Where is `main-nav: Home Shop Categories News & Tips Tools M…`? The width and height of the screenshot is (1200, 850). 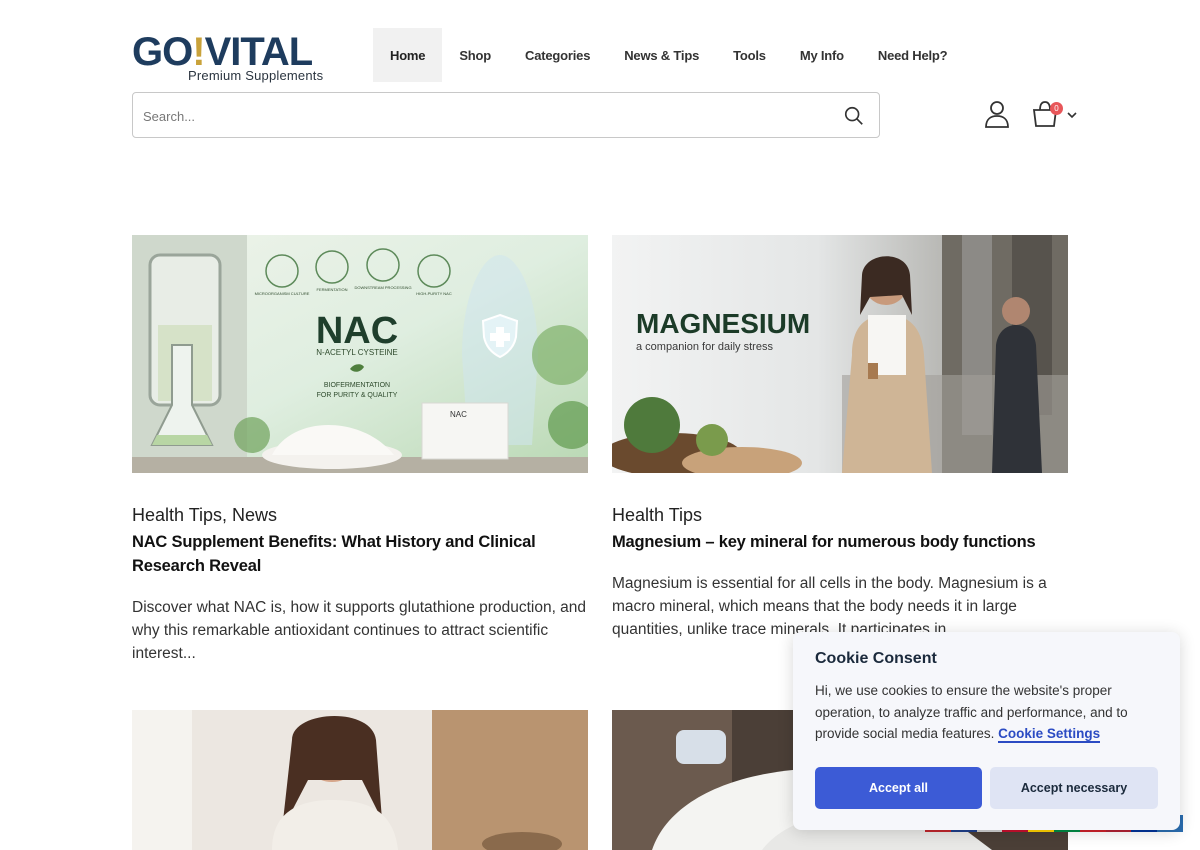
main-nav: Home Shop Categories News & Tips Tools M… is located at coordinates (668, 55).